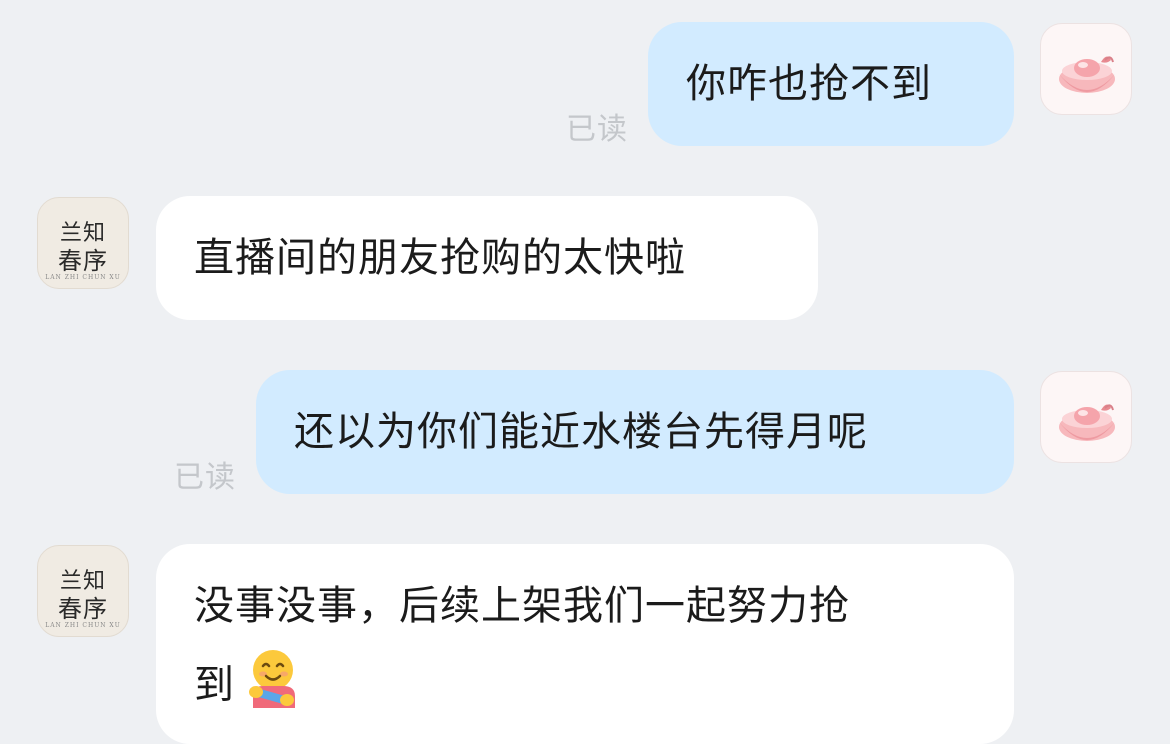 The width and height of the screenshot is (1170, 744). I want to click on message-text: 还以为你们能近水楼台先得月呢, so click(581, 432).